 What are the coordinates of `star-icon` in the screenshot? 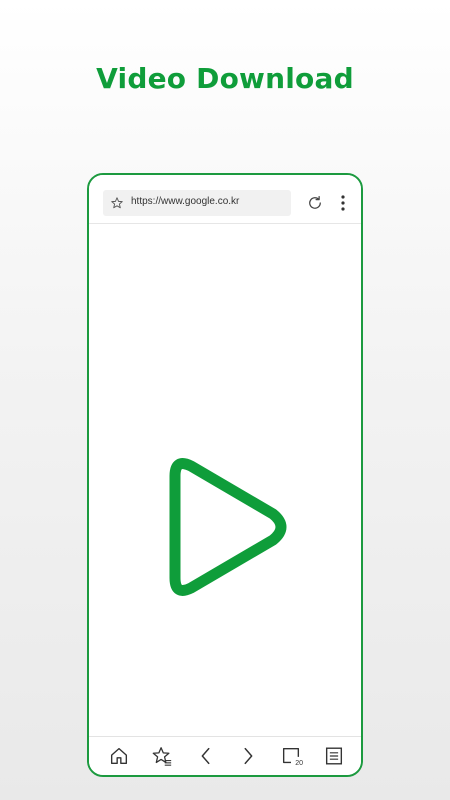 It's located at (117, 203).